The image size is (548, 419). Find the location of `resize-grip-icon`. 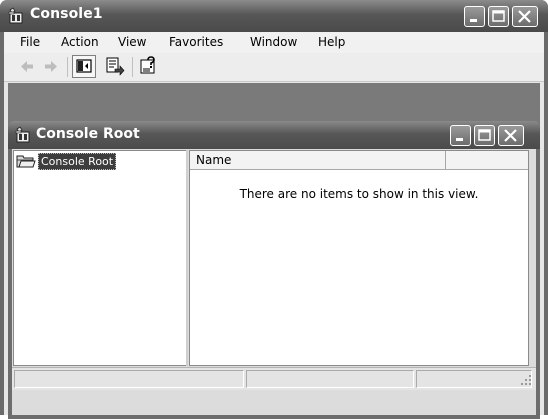

resize-grip-icon is located at coordinates (526, 380).